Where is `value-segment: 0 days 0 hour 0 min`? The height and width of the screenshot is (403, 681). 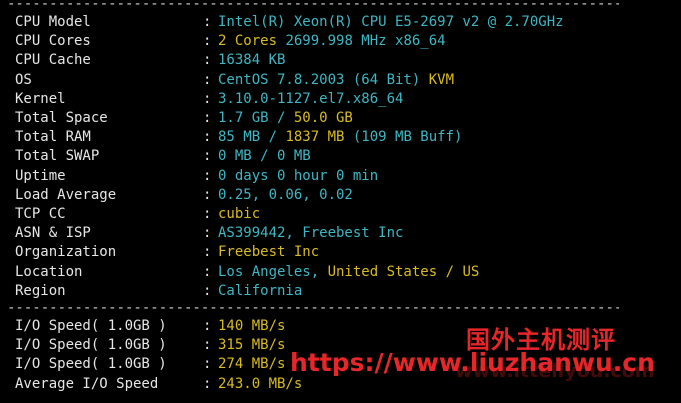 value-segment: 0 days 0 hour 0 min is located at coordinates (298, 175).